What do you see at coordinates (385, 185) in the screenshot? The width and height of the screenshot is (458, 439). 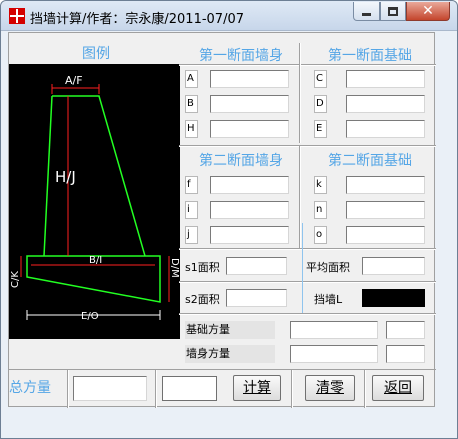 I see `input-k` at bounding box center [385, 185].